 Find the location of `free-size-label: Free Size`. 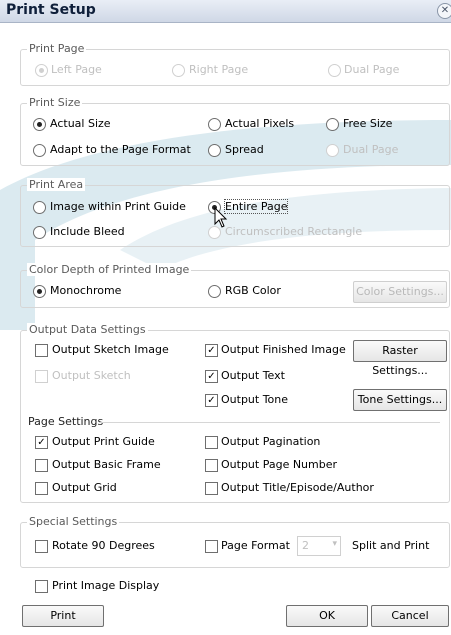

free-size-label: Free Size is located at coordinates (368, 123).